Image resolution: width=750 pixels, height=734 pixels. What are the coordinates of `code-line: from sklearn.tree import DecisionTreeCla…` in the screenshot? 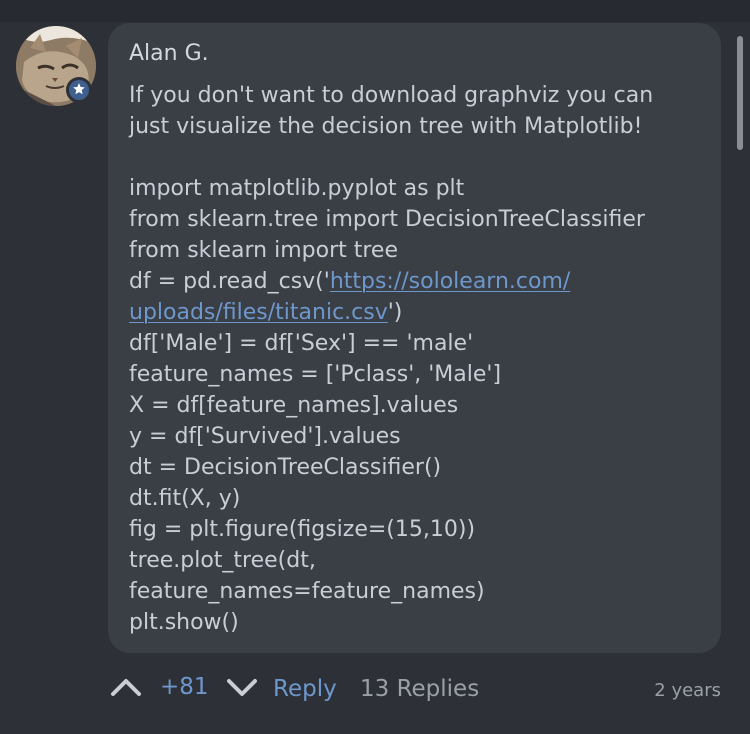 It's located at (387, 219).